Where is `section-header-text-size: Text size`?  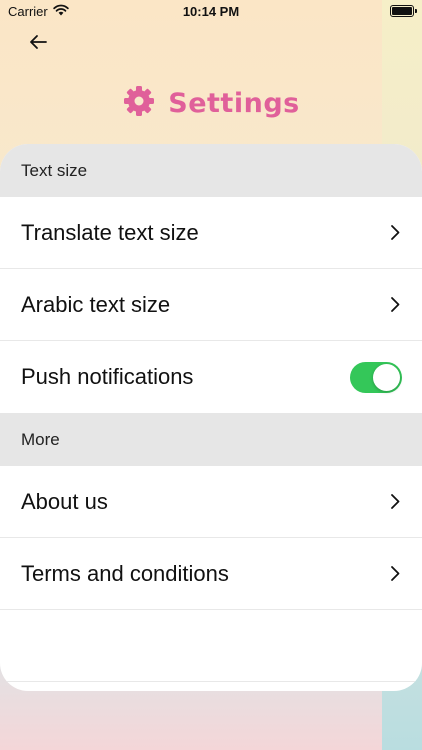 section-header-text-size: Text size is located at coordinates (211, 170).